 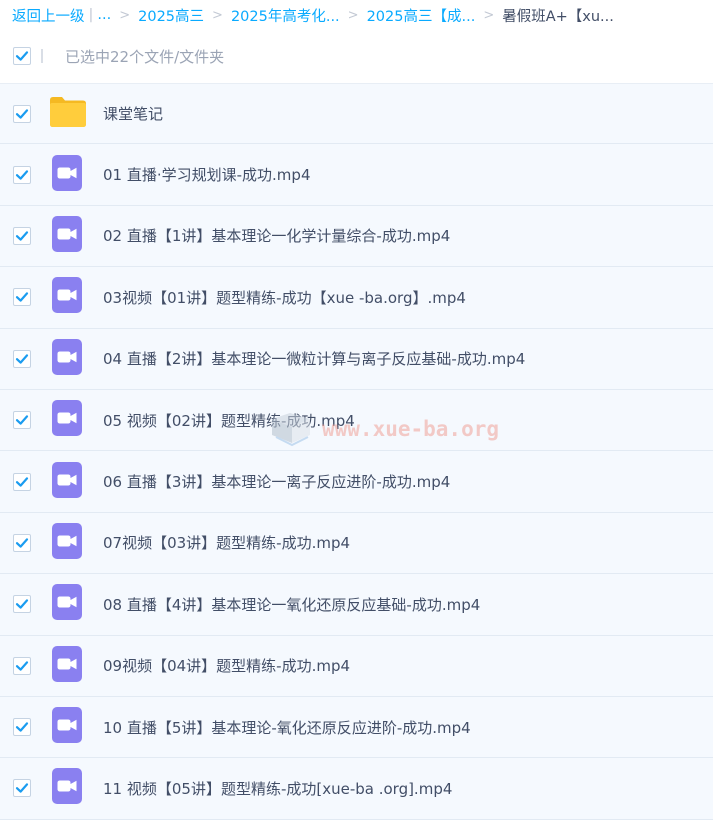 I want to click on file-row: 02 直播【1讲】基本理论一化学计量综合-成功.mp4, so click(x=356, y=236).